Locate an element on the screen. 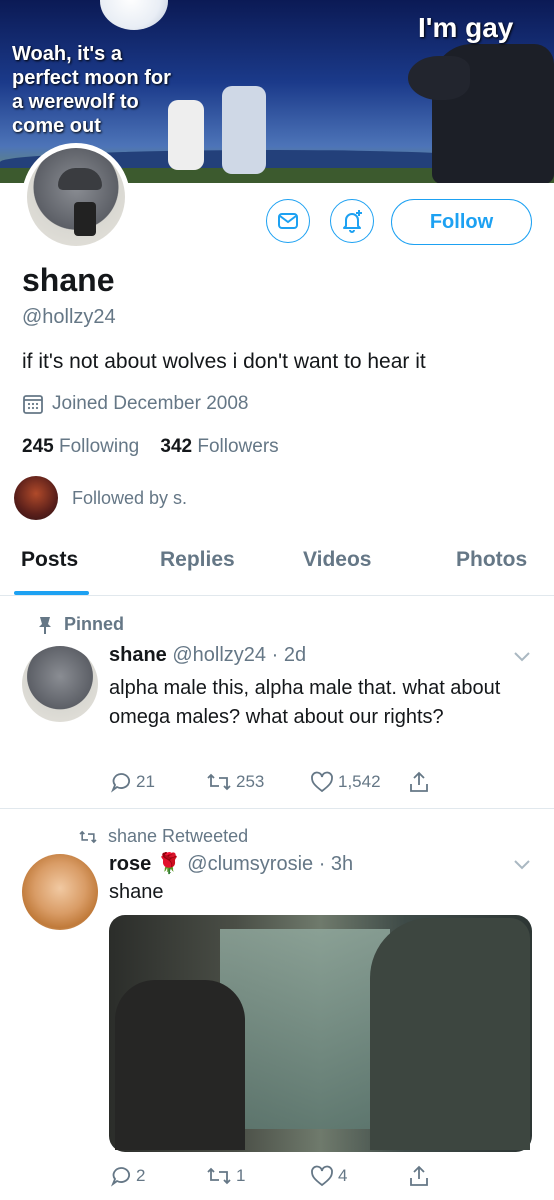  message-button is located at coordinates (288, 221).